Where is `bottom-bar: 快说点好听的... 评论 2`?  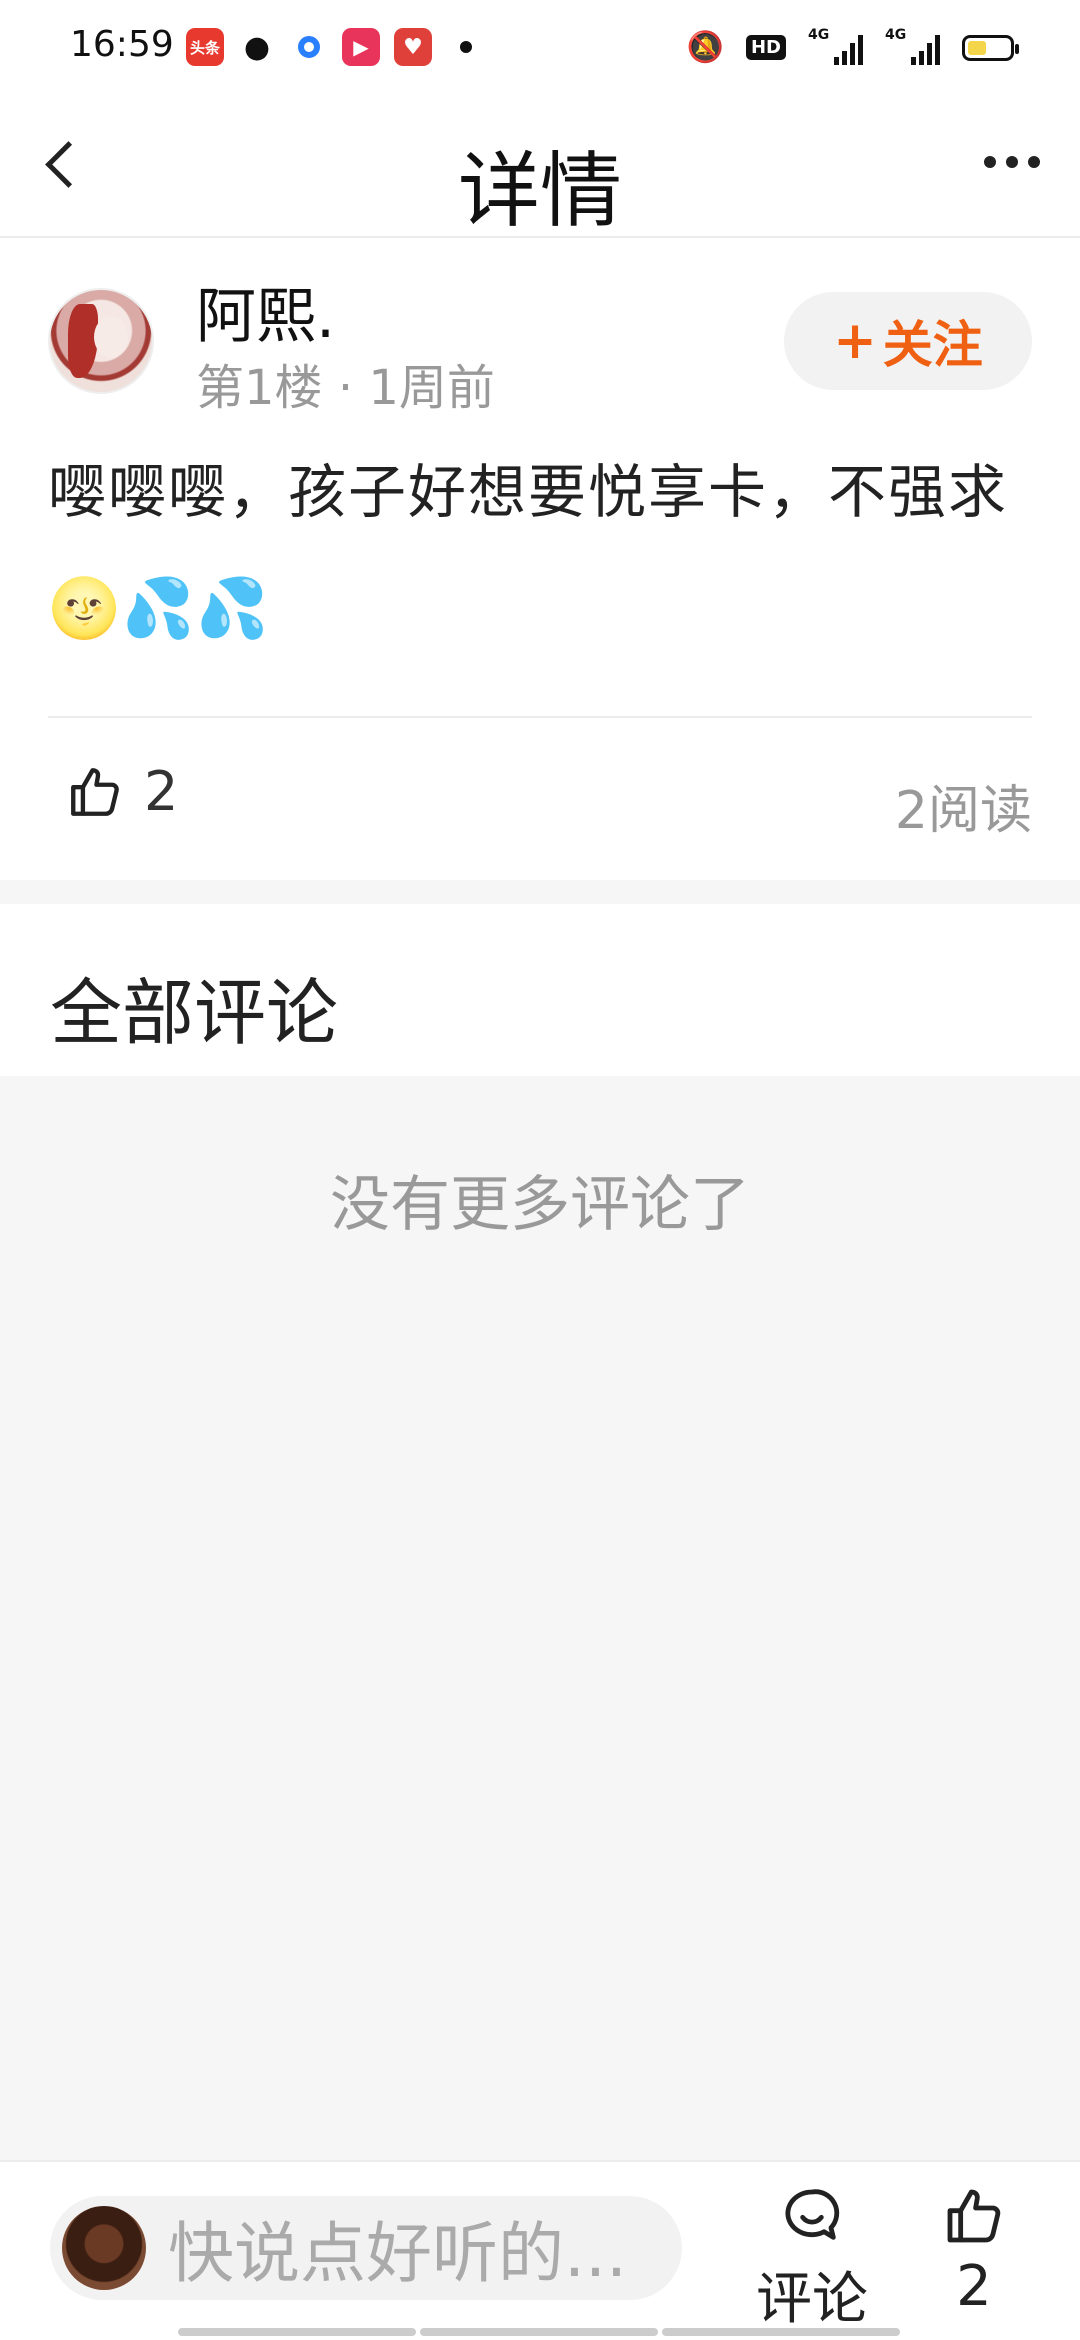
bottom-bar: 快说点好听的... 评论 2 is located at coordinates (540, 2250).